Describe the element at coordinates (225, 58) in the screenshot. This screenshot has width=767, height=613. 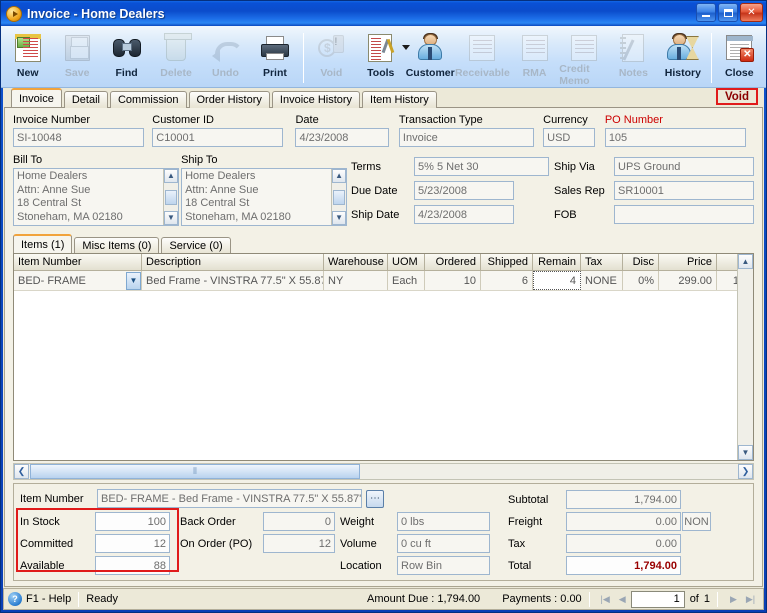
I see `toolbar-button-undo: Undo` at that location.